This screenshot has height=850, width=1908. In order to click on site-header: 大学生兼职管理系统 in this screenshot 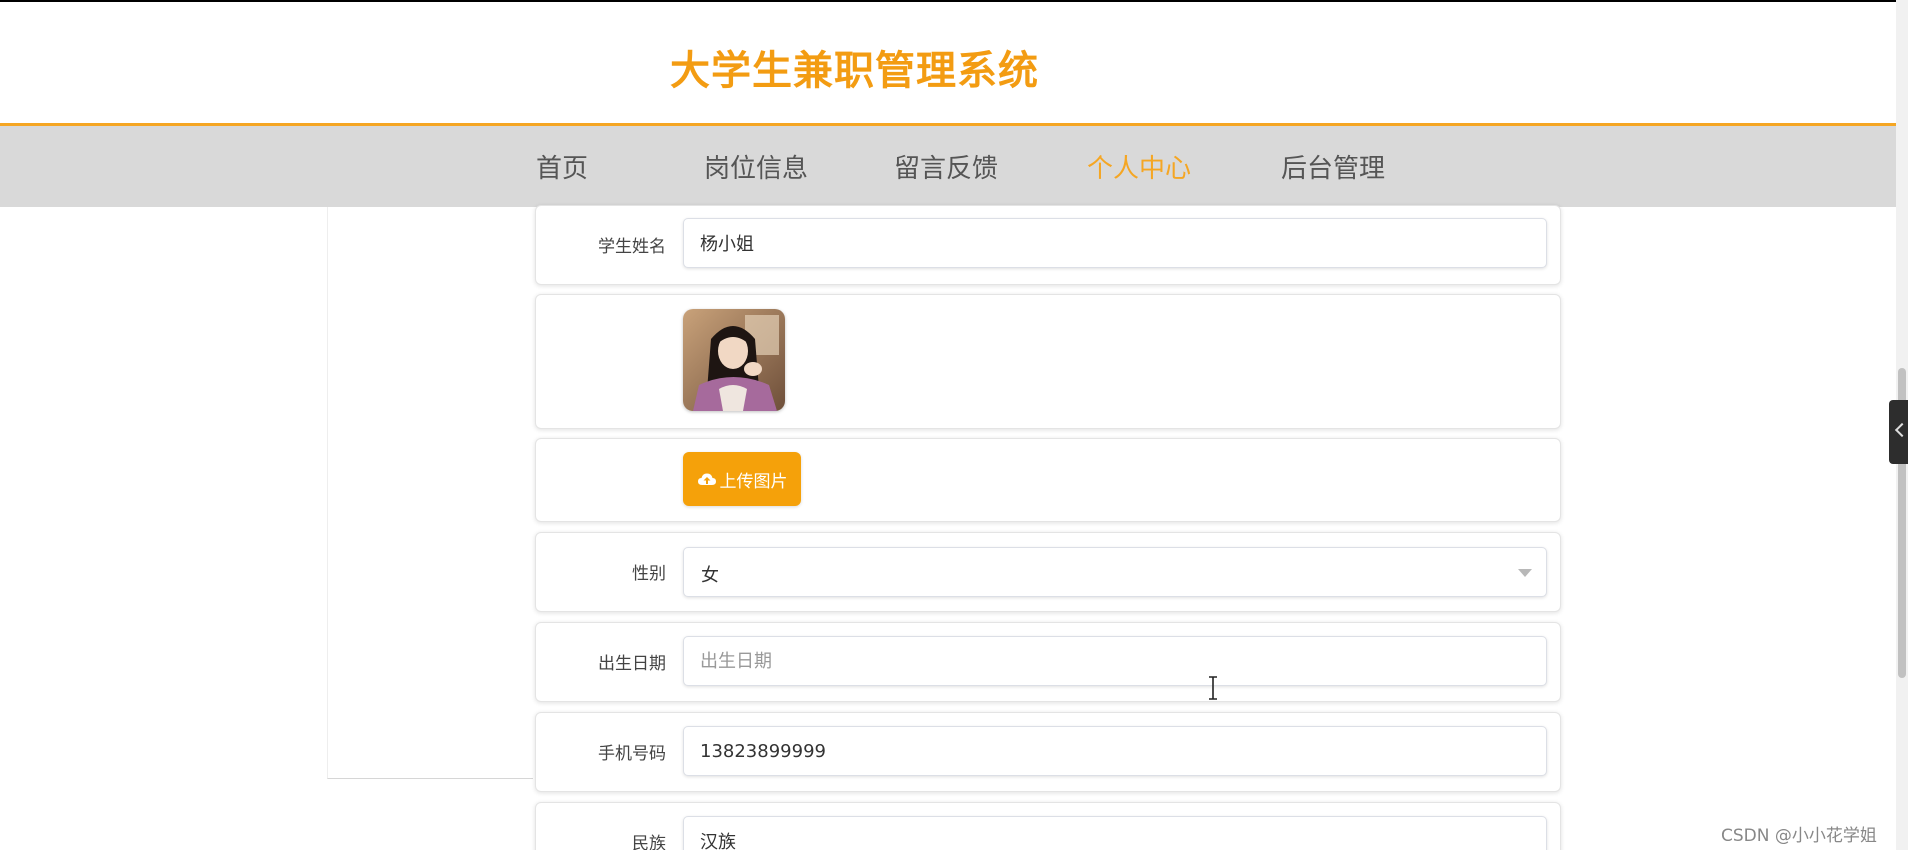, I will do `click(948, 63)`.